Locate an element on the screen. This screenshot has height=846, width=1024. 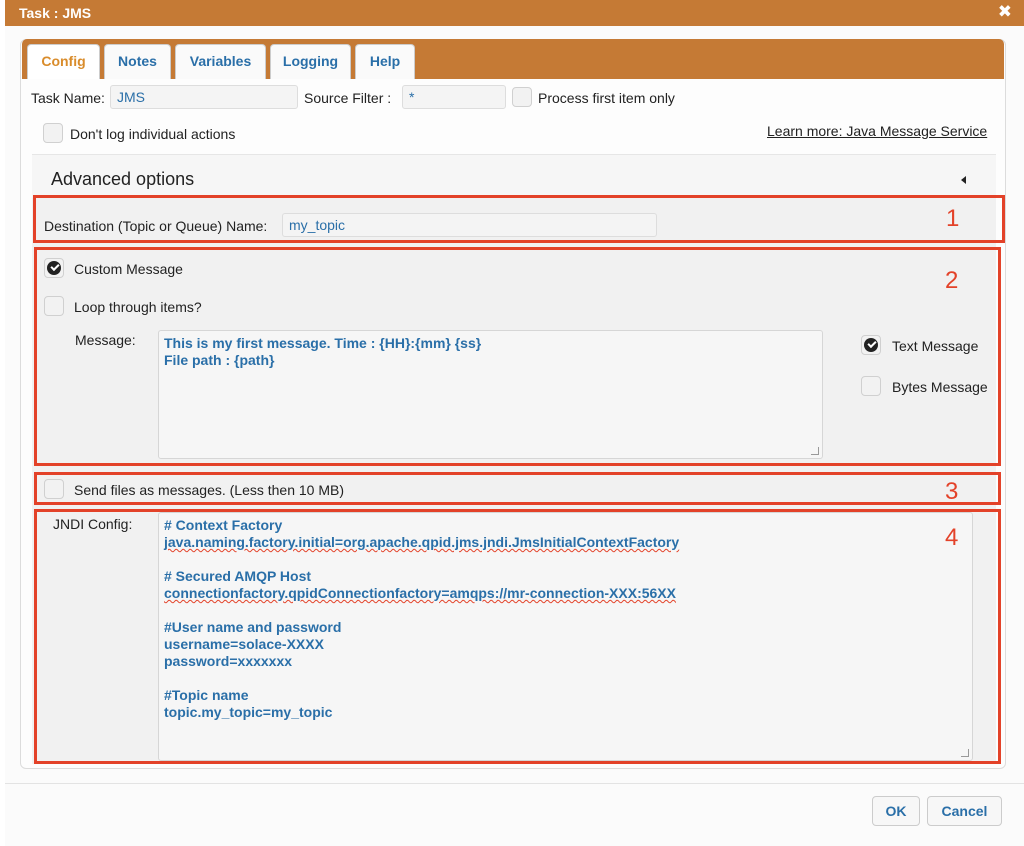
message-label: Message: is located at coordinates (105, 340).